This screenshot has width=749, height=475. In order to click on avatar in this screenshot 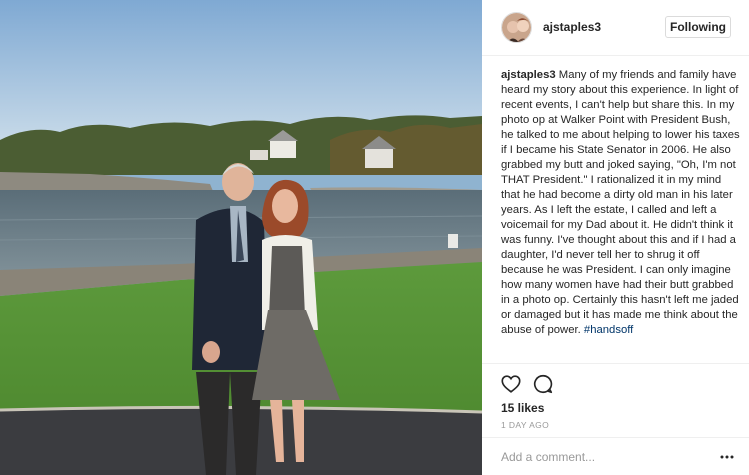, I will do `click(516, 27)`.